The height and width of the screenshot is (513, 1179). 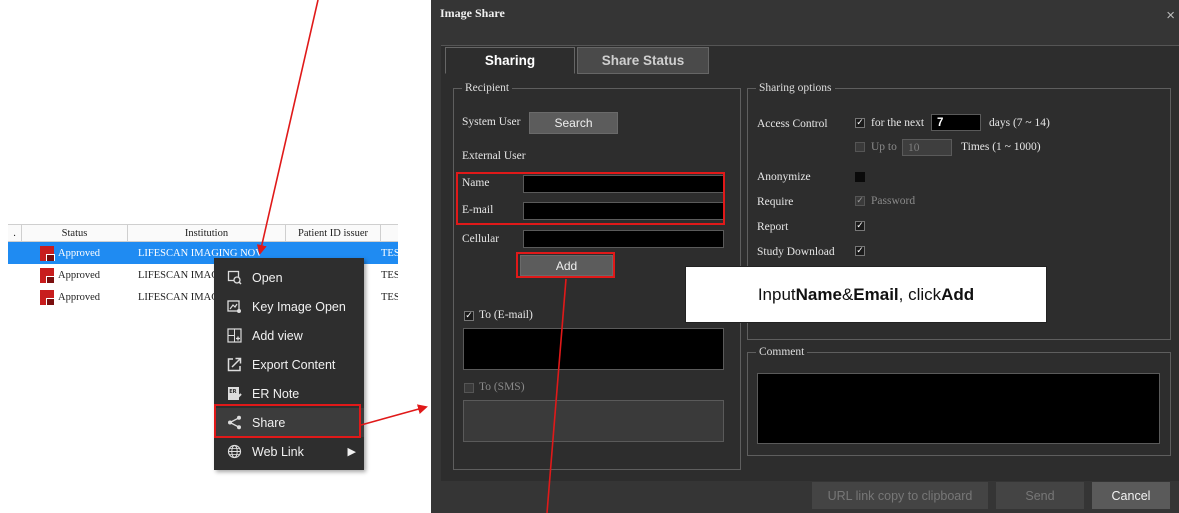 What do you see at coordinates (472, 13) in the screenshot?
I see `dialog-title: Image Share` at bounding box center [472, 13].